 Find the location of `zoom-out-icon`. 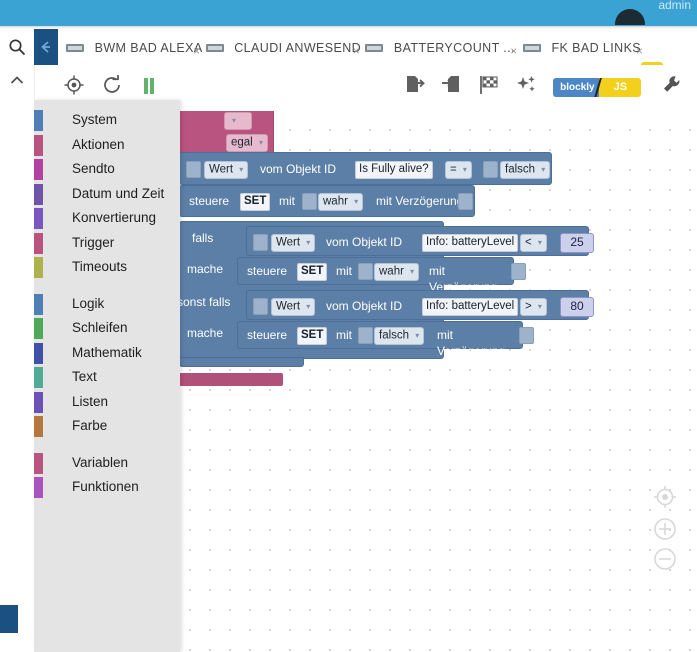

zoom-out-icon is located at coordinates (665, 560).